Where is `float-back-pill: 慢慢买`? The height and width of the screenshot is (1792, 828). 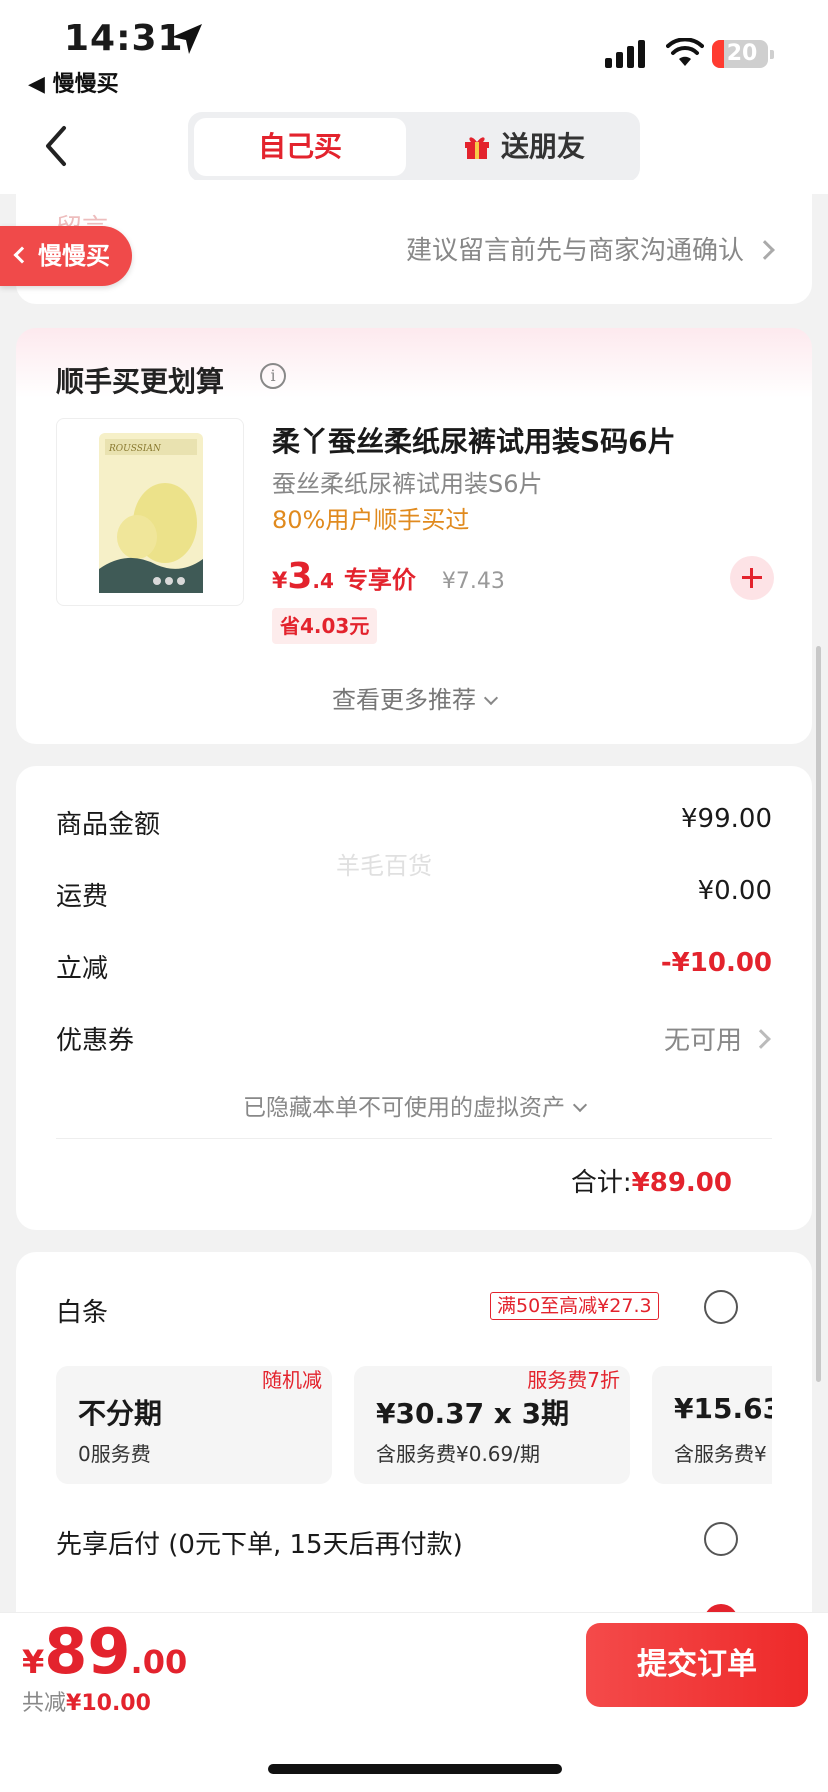 float-back-pill: 慢慢买 is located at coordinates (66, 256).